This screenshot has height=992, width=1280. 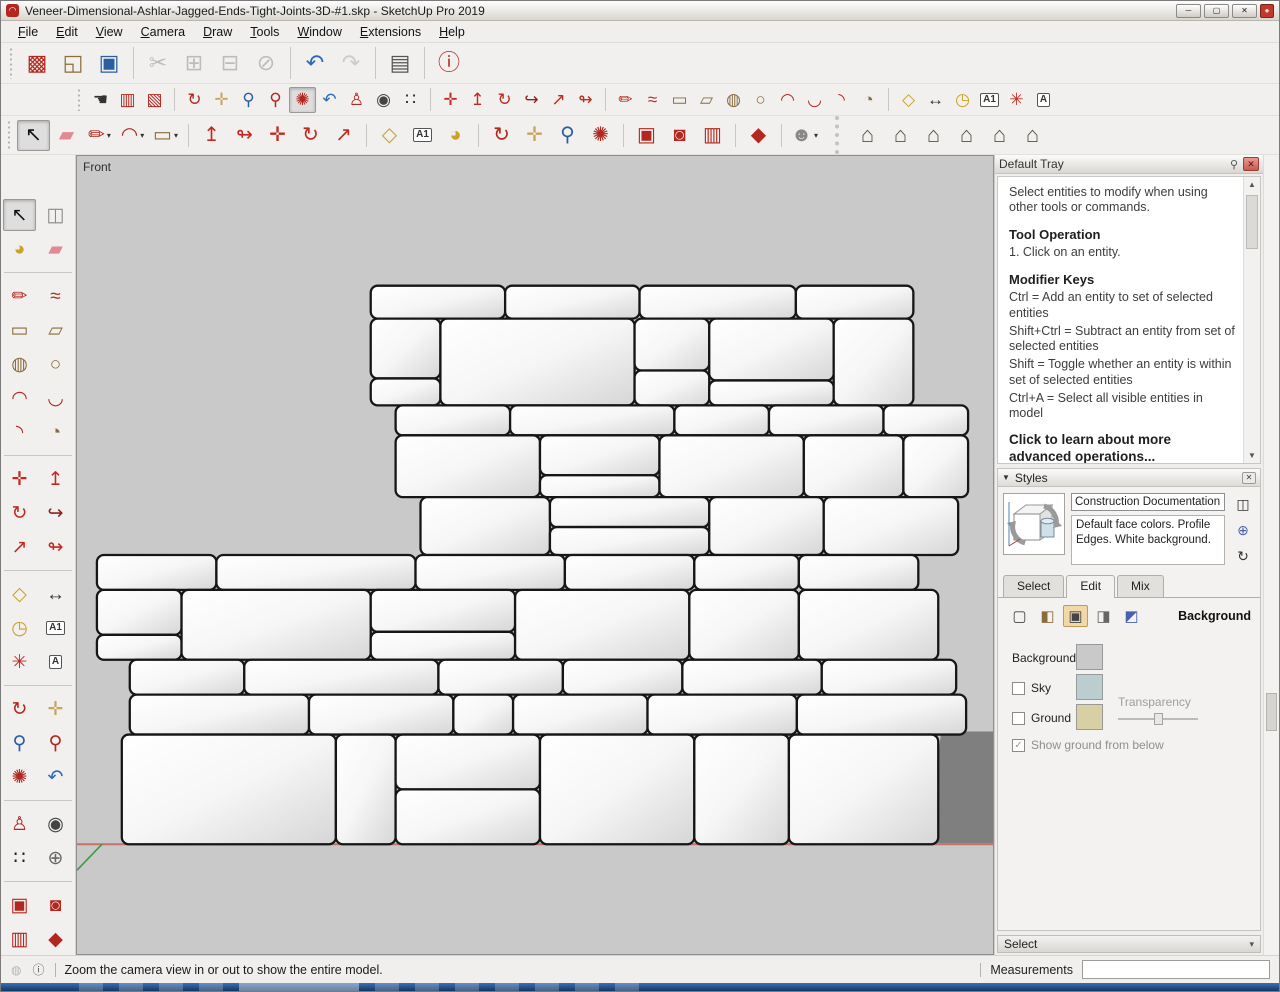 I want to click on freehand-button: ≈, so click(x=55, y=296).